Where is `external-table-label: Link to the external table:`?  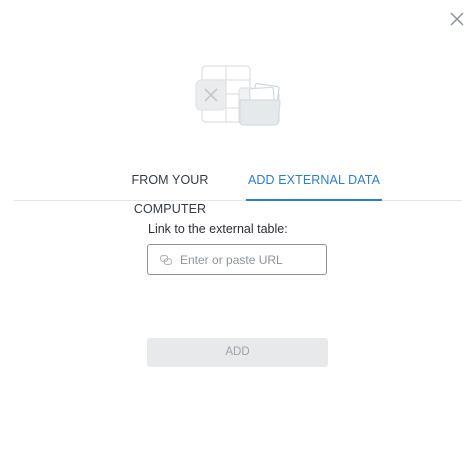 external-table-label: Link to the external table: is located at coordinates (218, 229).